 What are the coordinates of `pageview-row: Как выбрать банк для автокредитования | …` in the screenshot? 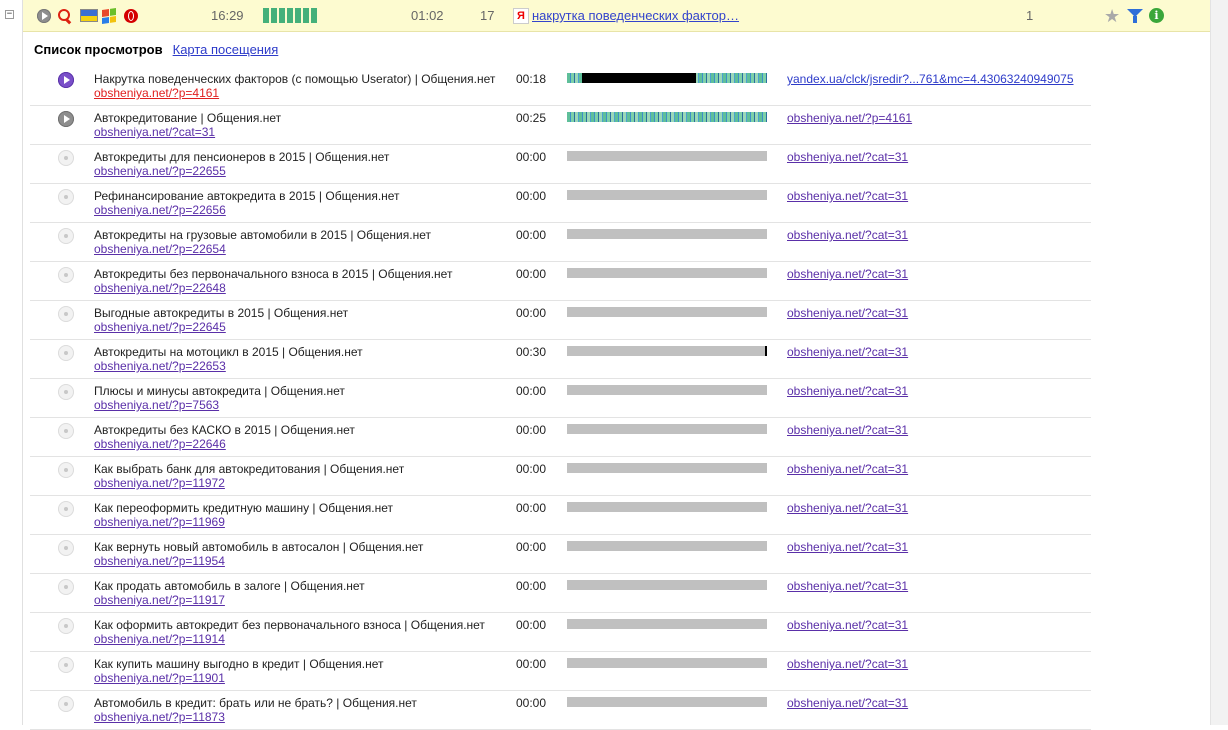 It's located at (560, 476).